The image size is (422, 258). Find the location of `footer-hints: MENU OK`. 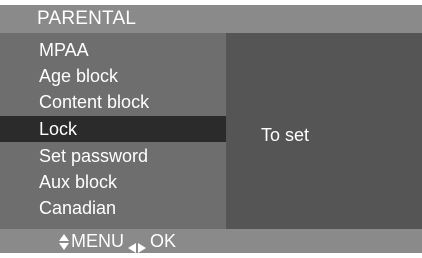

footer-hints: MENU OK is located at coordinates (118, 241).